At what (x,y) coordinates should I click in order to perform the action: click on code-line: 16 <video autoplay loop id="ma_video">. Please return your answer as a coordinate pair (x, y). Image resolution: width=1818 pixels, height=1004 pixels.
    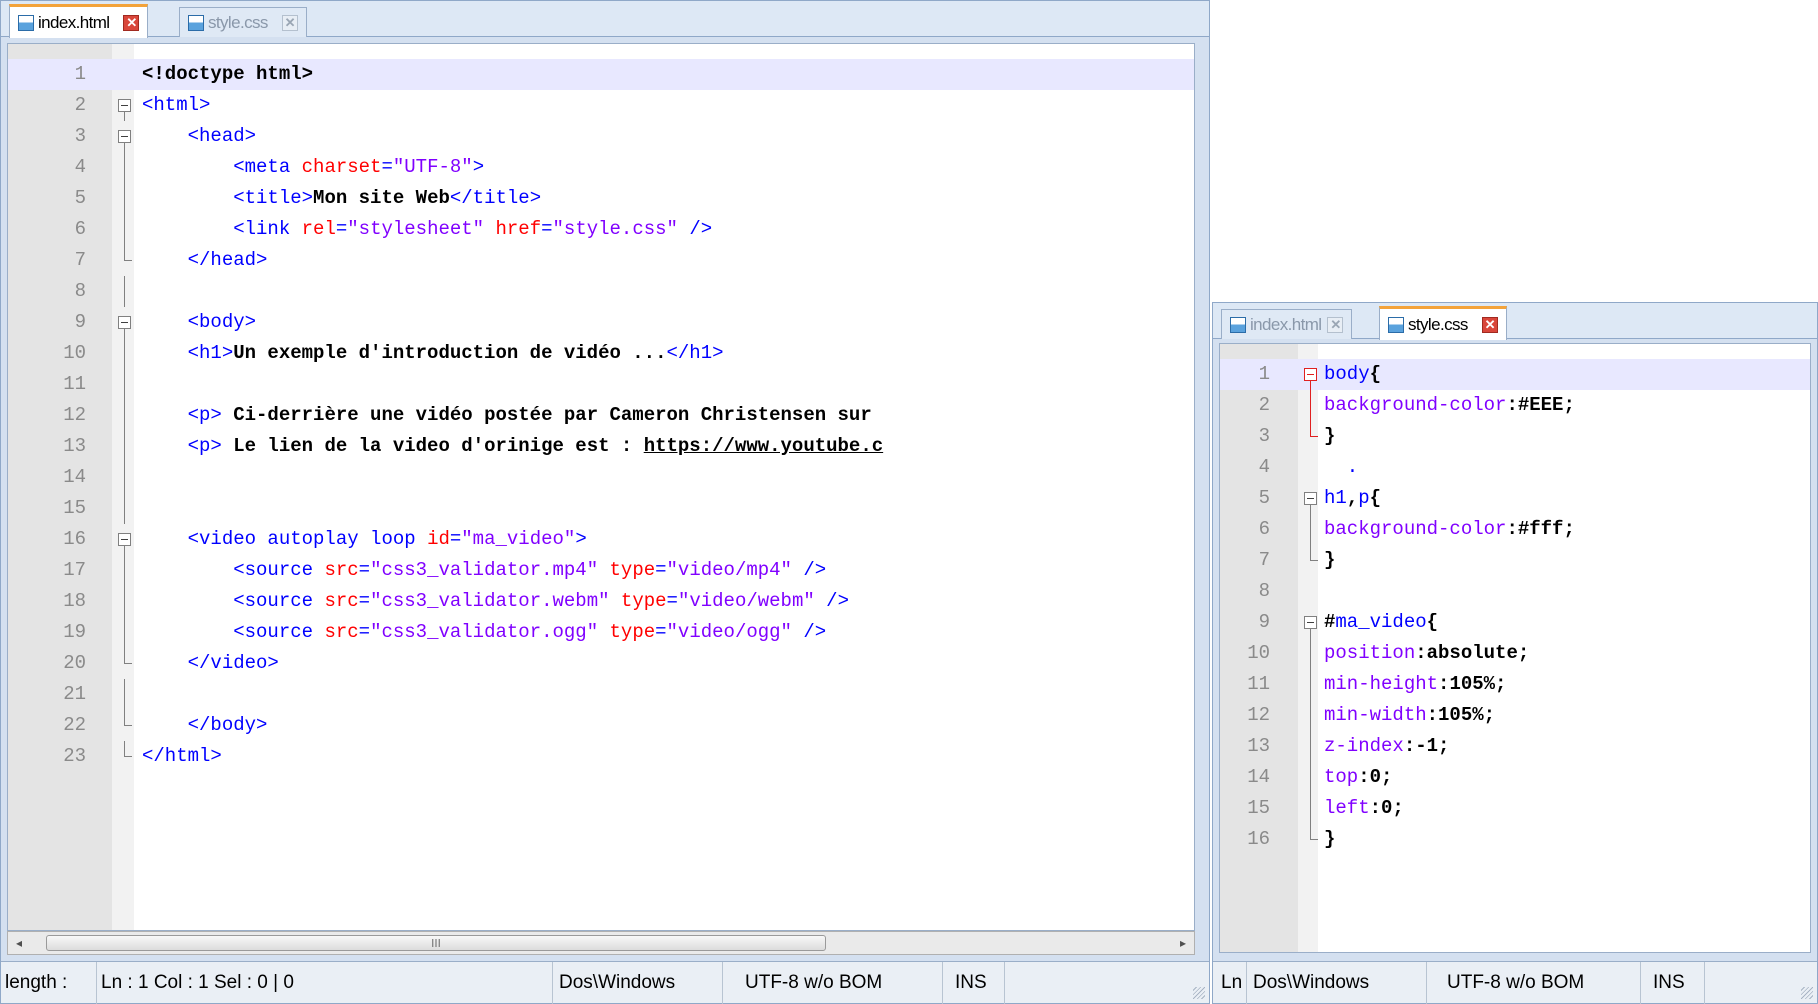
    Looking at the image, I should click on (601, 539).